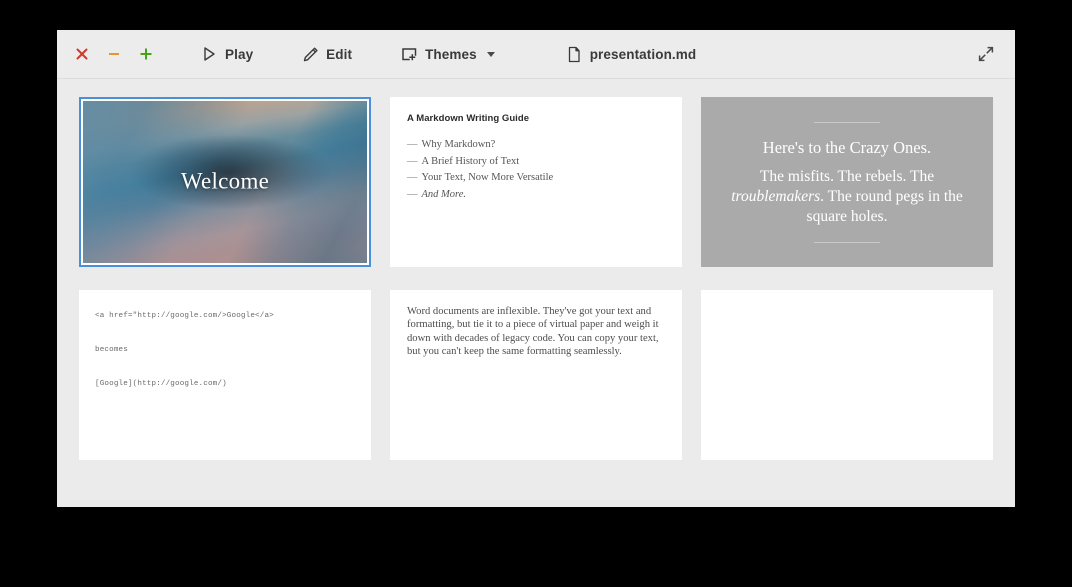 The width and height of the screenshot is (1072, 587). Describe the element at coordinates (574, 54) in the screenshot. I see `document-icon` at that location.